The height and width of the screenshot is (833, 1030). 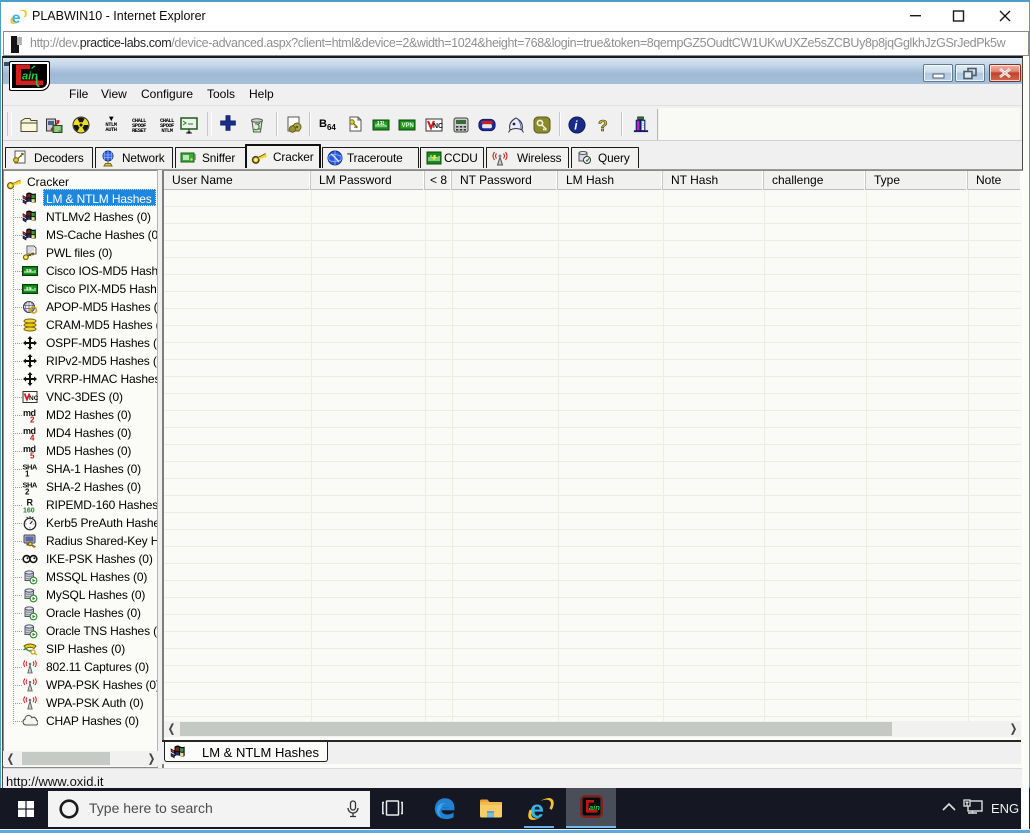 I want to click on svg-text: 17!, so click(x=381, y=124).